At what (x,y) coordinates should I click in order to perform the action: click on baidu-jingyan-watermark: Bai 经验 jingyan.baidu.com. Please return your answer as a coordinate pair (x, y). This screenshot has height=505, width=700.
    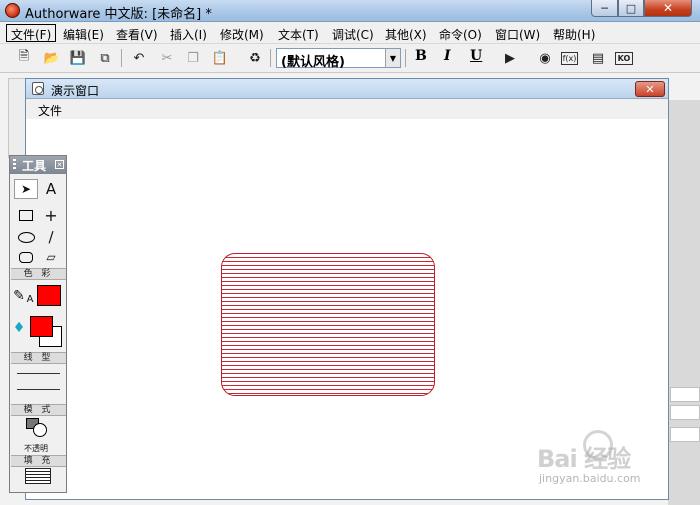
    Looking at the image, I should click on (598, 461).